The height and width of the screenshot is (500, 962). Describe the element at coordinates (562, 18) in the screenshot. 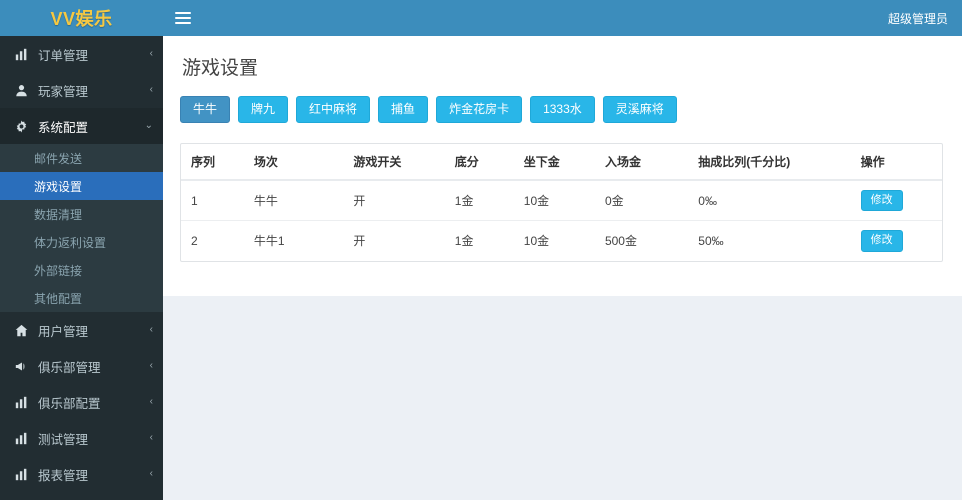

I see `topbar: 超级管理员` at that location.